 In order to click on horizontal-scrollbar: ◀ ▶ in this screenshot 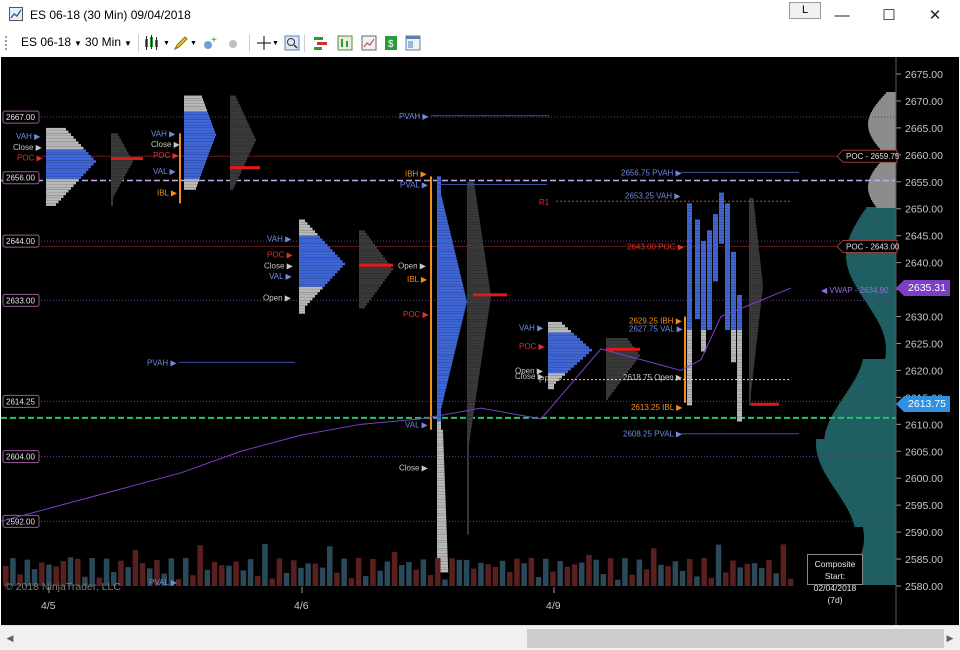, I will do `click(480, 637)`.